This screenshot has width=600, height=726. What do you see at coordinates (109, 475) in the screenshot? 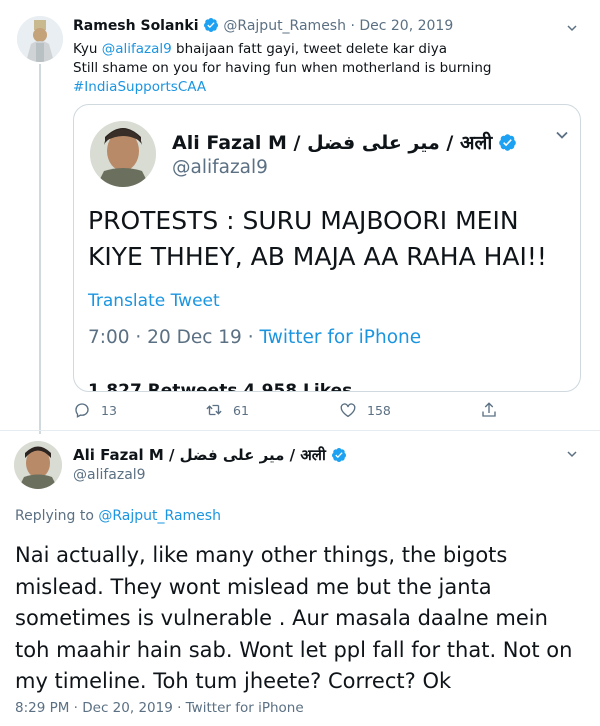
I see `reply-author-handle: @alifazal9` at bounding box center [109, 475].